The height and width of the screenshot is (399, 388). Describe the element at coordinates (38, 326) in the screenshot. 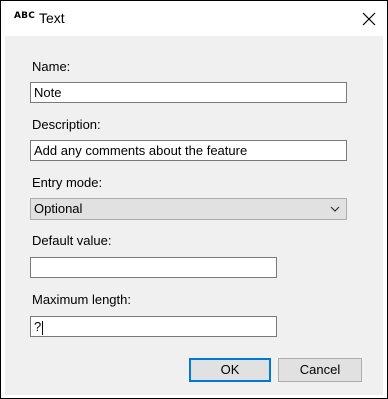

I see `max-length-value: ?` at that location.